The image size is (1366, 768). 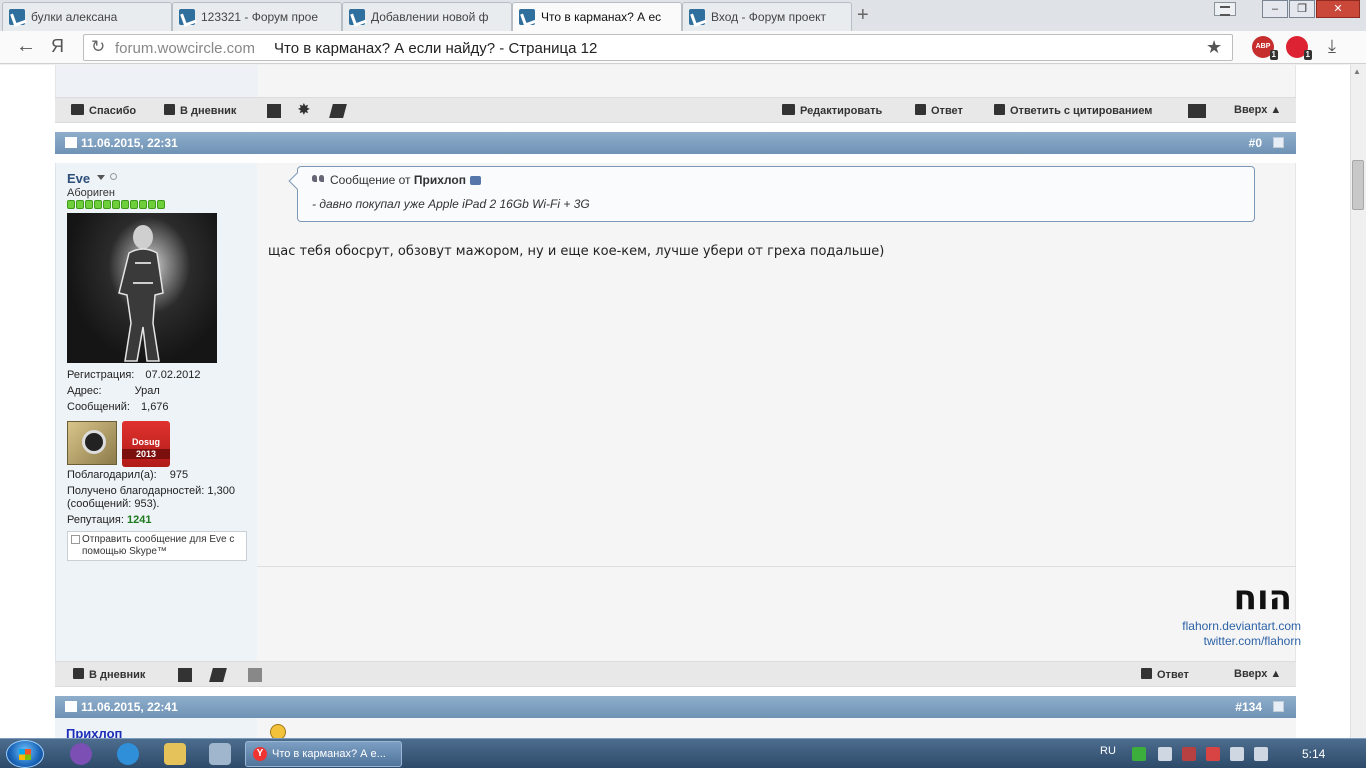 What do you see at coordinates (841, 111) in the screenshot?
I see `edit-label: Редактировать` at bounding box center [841, 111].